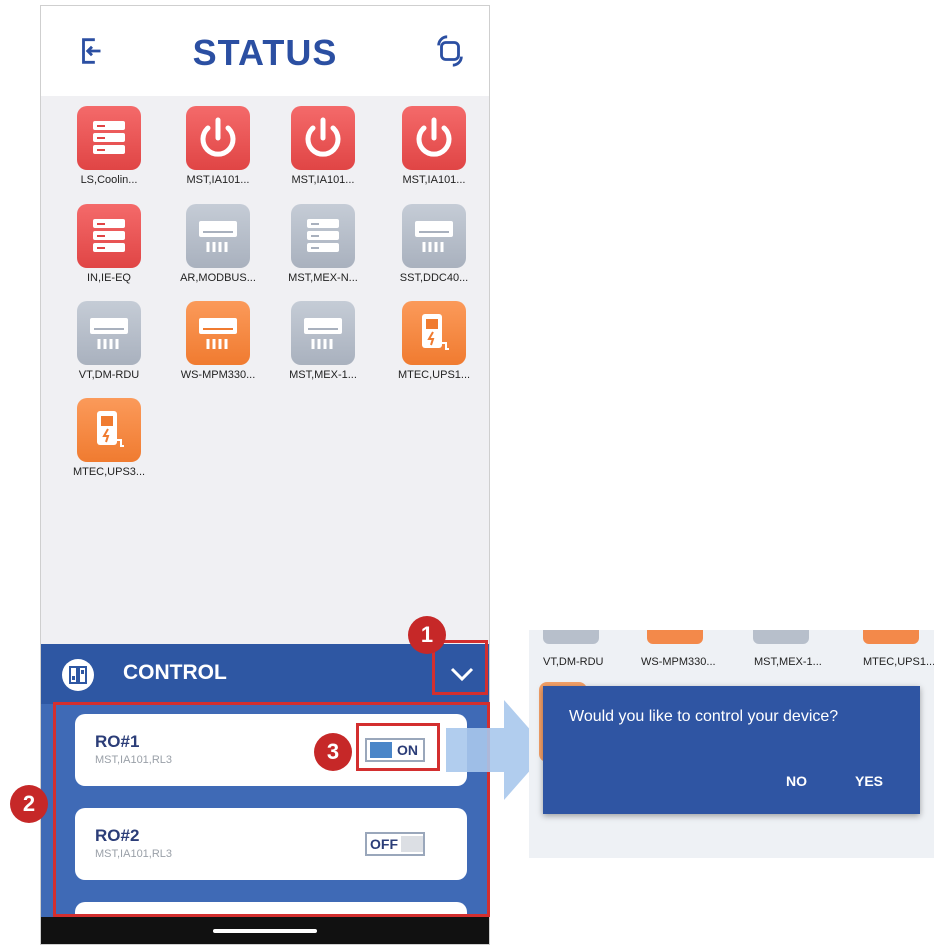 Image resolution: width=938 pixels, height=945 pixels. I want to click on home-indicator-bar, so click(265, 930).